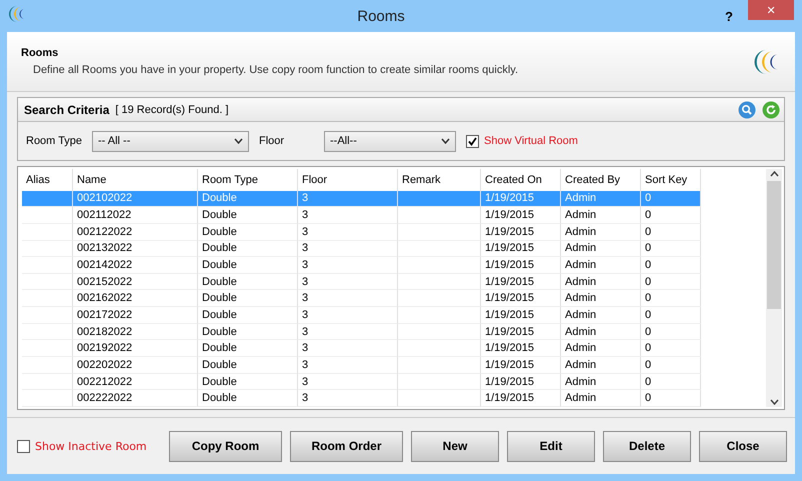 The height and width of the screenshot is (481, 802). Describe the element at coordinates (455, 446) in the screenshot. I see `action-button: New` at that location.